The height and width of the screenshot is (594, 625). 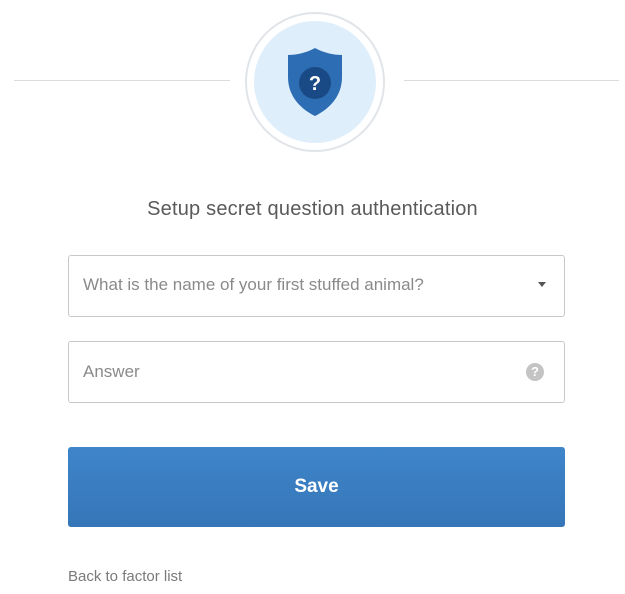 I want to click on header-divider-right, so click(x=511, y=80).